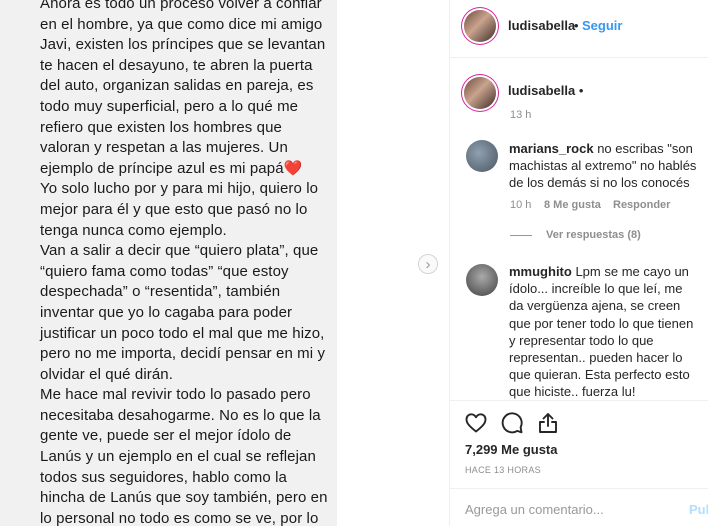  I want to click on chevron-right-icon: ›, so click(428, 264).